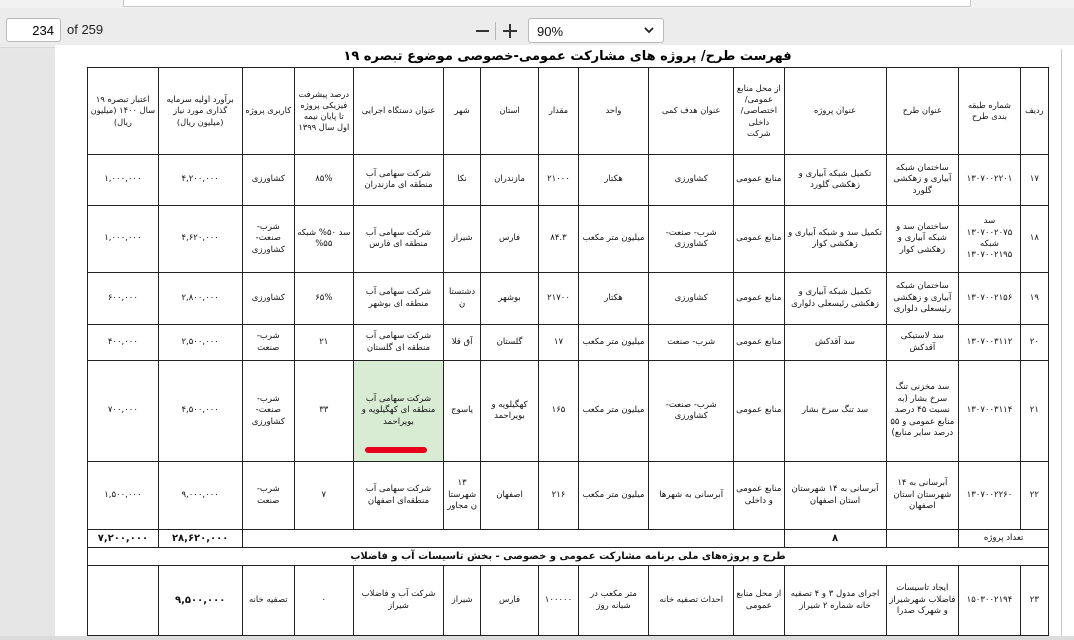 This screenshot has height=640, width=1074. I want to click on table-cell: تکمیل شبکه آبیاری و زهکشی گلورد, so click(835, 180).